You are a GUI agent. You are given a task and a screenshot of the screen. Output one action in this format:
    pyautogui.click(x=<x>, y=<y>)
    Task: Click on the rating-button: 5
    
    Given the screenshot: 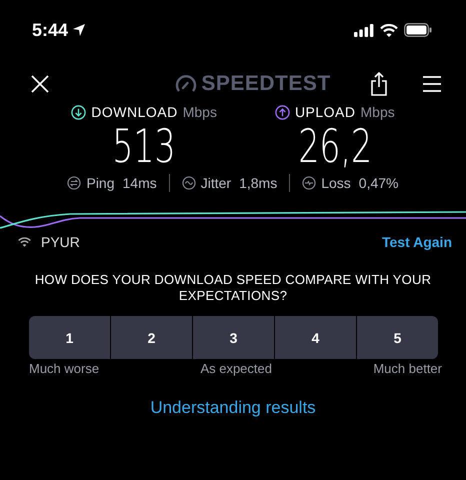 What is the action you would take?
    pyautogui.click(x=397, y=337)
    